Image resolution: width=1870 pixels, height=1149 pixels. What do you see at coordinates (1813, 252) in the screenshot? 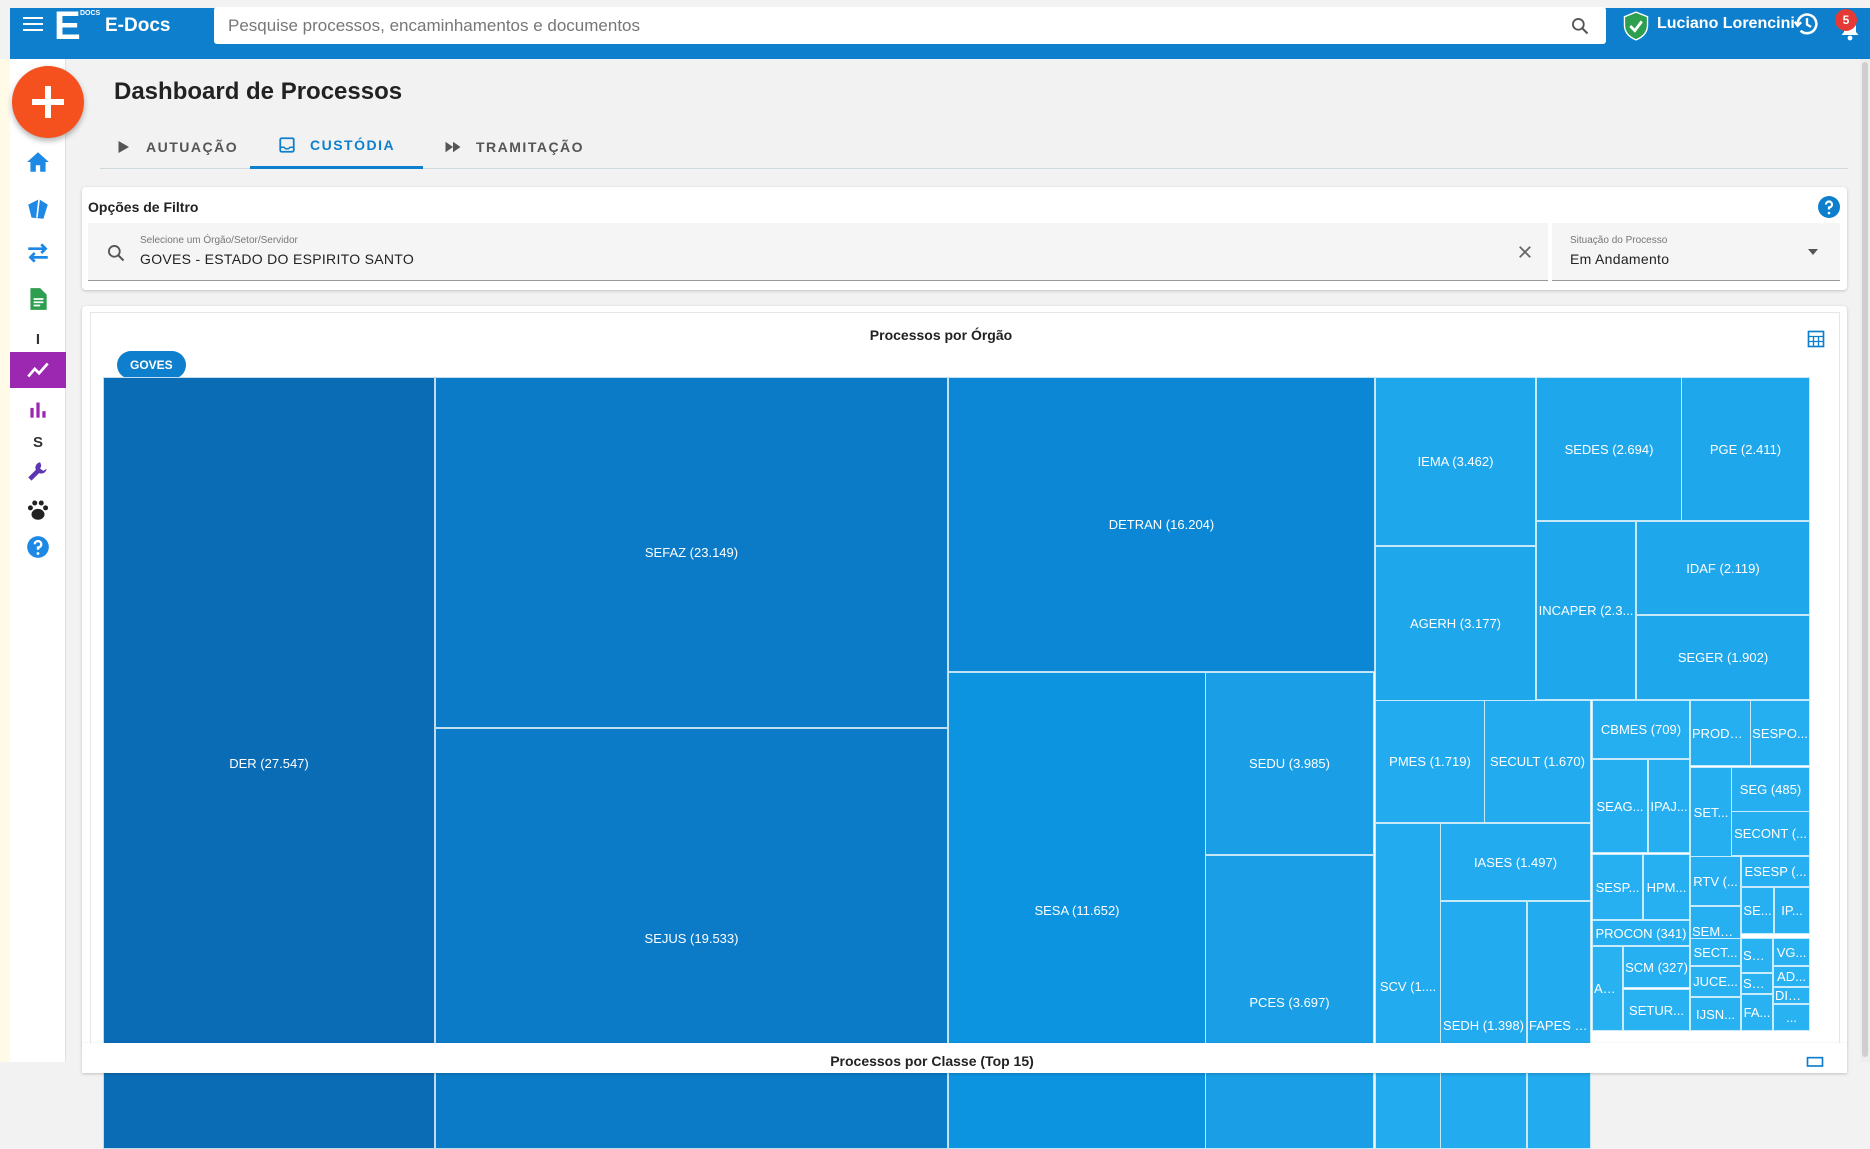
I see `chevron-down-icon` at bounding box center [1813, 252].